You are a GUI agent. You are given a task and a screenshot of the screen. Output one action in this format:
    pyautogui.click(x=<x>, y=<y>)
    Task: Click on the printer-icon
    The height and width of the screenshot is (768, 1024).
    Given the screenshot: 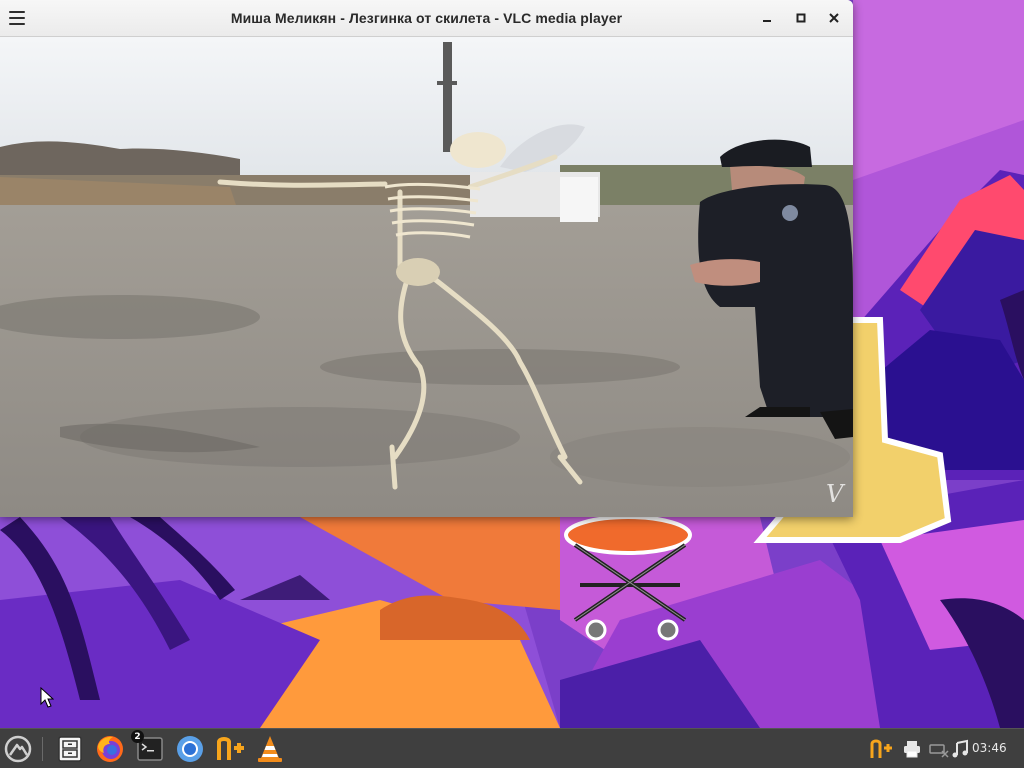 What is the action you would take?
    pyautogui.click(x=912, y=749)
    